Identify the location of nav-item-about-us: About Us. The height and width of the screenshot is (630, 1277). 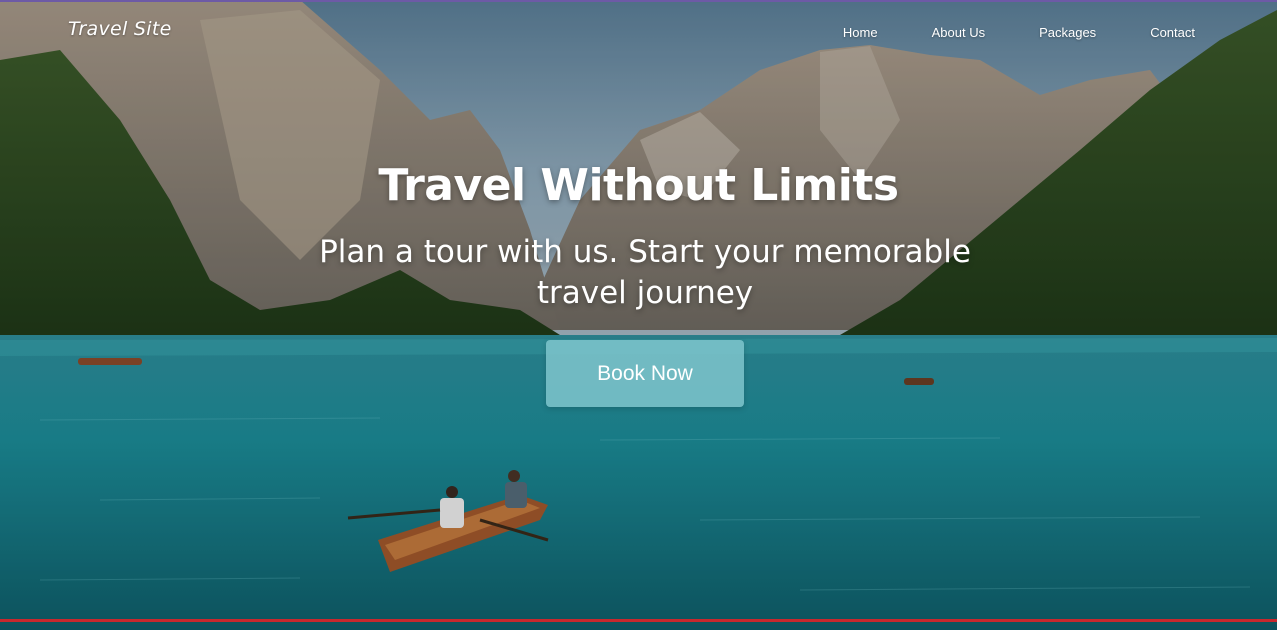
(958, 32).